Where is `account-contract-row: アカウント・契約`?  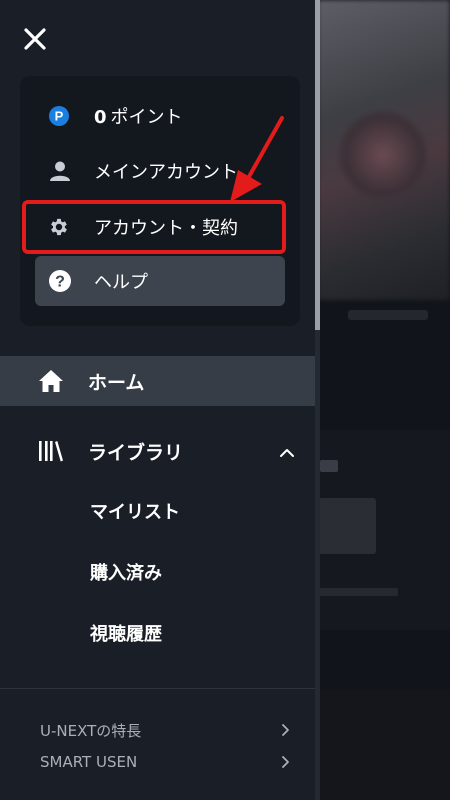
account-contract-row: アカウント・契約 is located at coordinates (160, 227).